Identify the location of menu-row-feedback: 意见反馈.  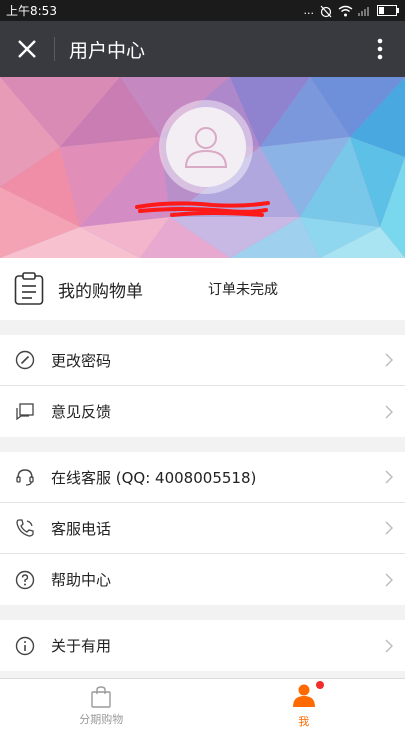
(202, 411).